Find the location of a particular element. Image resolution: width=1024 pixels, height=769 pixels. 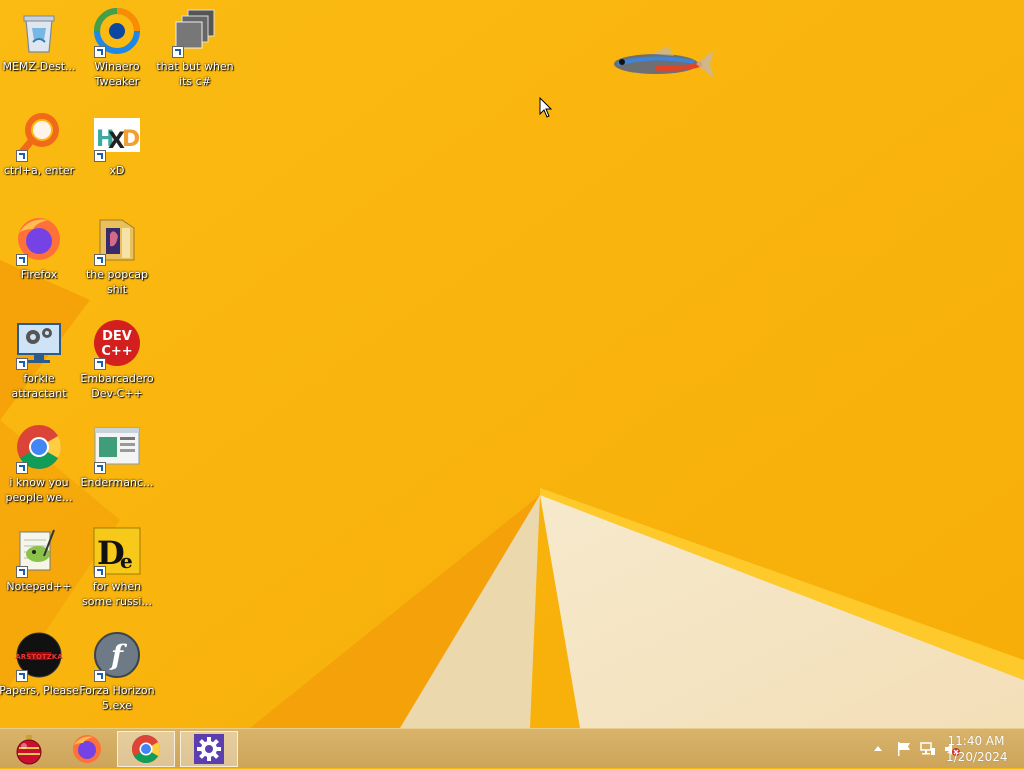

recycle-bin-icon is located at coordinates (39, 31).